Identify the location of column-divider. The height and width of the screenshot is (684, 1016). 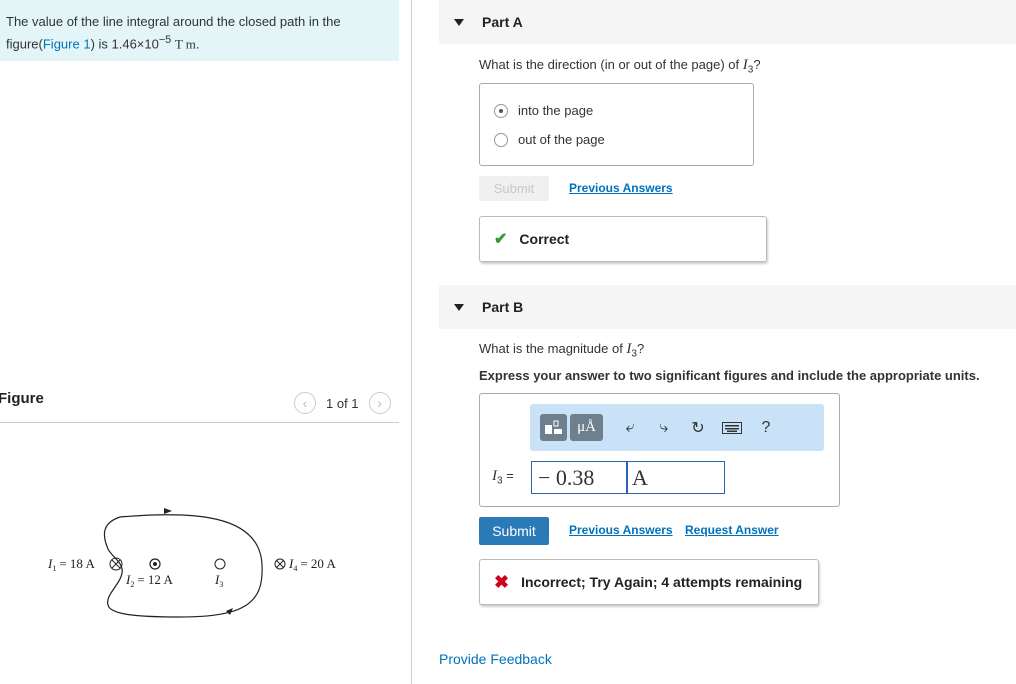
(411, 342).